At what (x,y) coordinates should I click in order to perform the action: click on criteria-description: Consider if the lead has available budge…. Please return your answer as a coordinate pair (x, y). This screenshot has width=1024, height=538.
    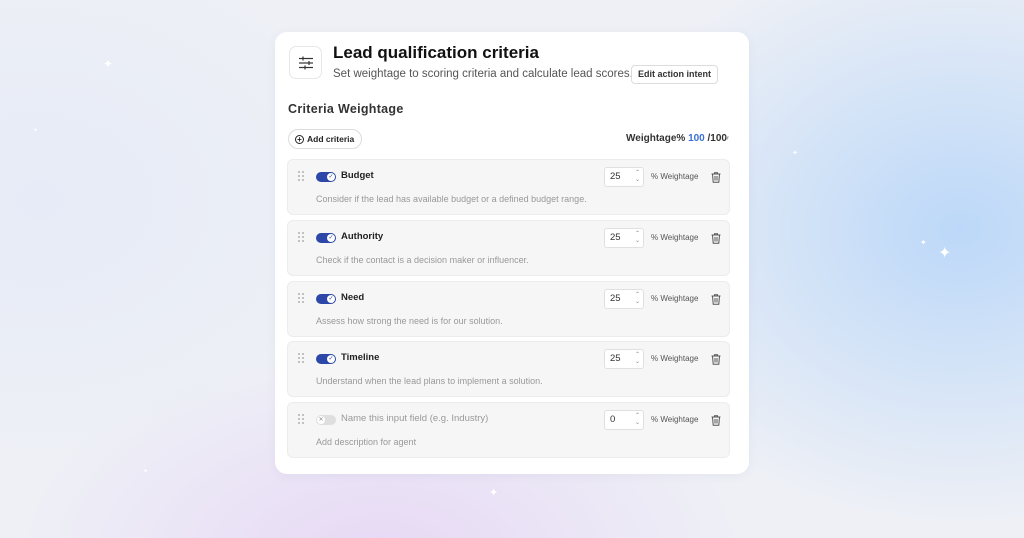
    Looking at the image, I should click on (451, 199).